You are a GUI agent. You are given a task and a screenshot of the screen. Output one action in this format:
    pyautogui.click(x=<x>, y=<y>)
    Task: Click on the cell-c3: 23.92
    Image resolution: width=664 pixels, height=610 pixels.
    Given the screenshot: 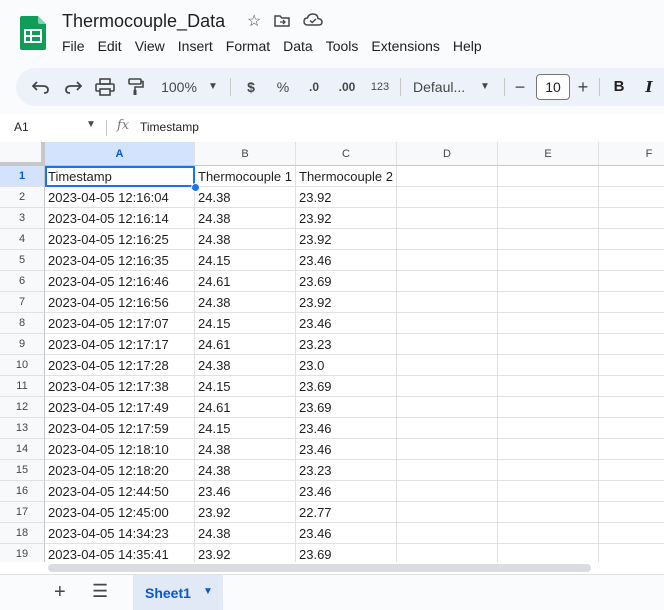 What is the action you would take?
    pyautogui.click(x=346, y=218)
    